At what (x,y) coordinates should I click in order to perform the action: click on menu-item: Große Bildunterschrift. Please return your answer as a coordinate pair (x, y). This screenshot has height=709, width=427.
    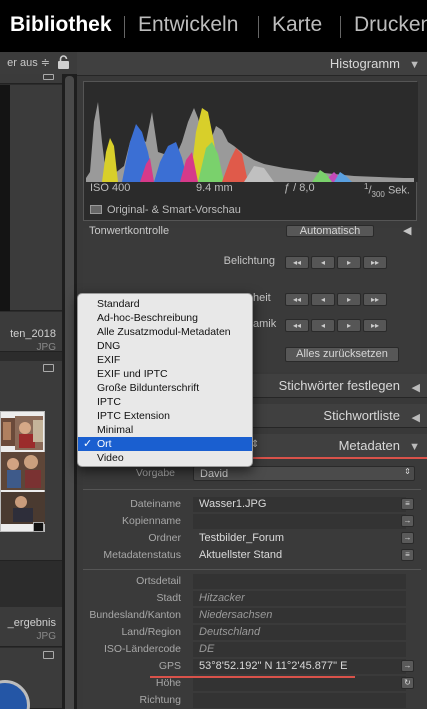
    Looking at the image, I should click on (165, 388).